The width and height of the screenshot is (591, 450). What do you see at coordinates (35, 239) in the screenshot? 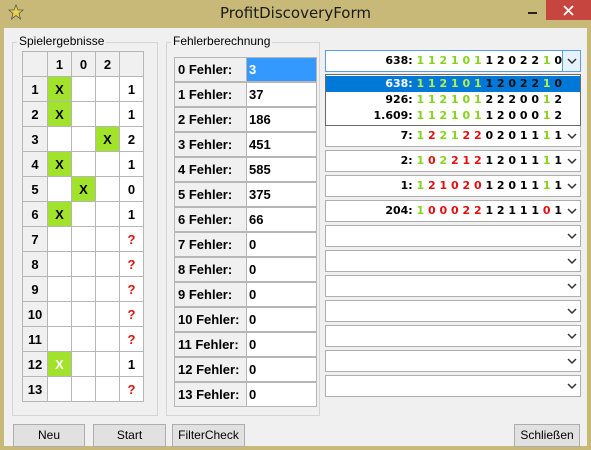
I see `row-number: 7` at bounding box center [35, 239].